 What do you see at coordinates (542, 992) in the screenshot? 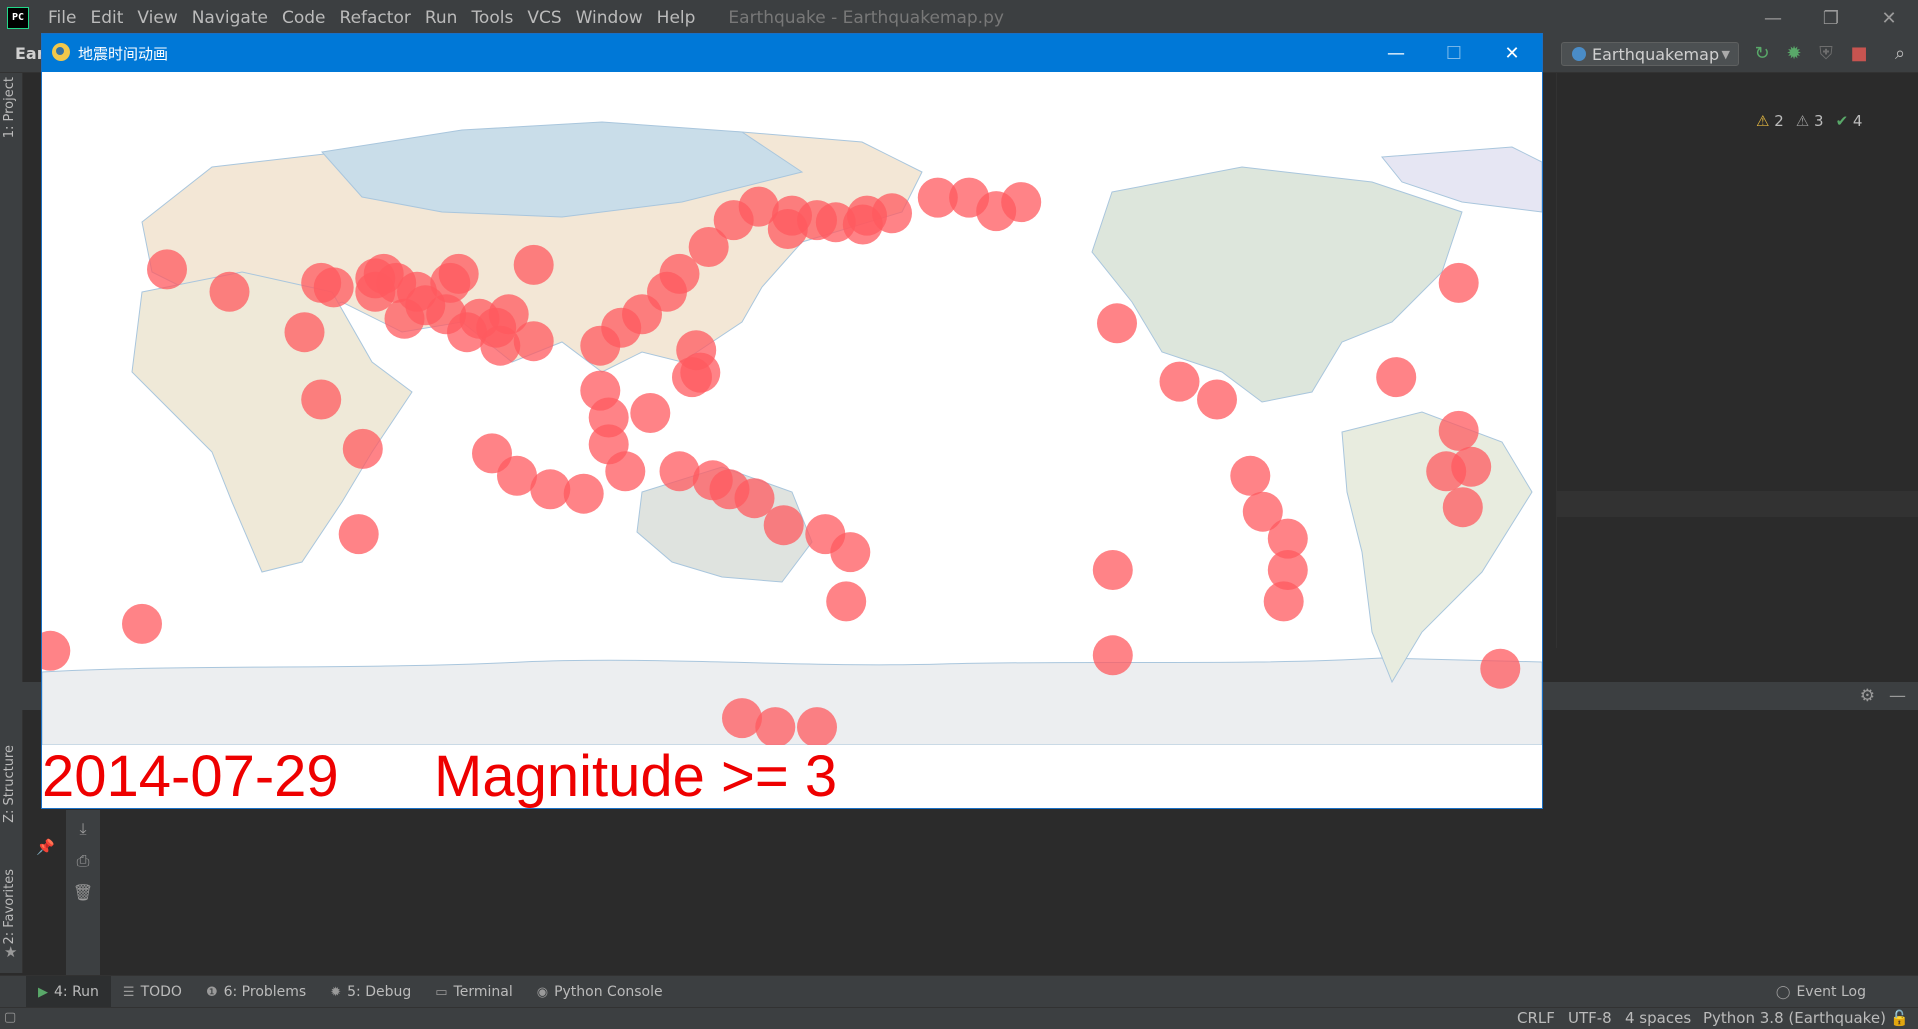
I see `python-console-icon: ◉` at bounding box center [542, 992].